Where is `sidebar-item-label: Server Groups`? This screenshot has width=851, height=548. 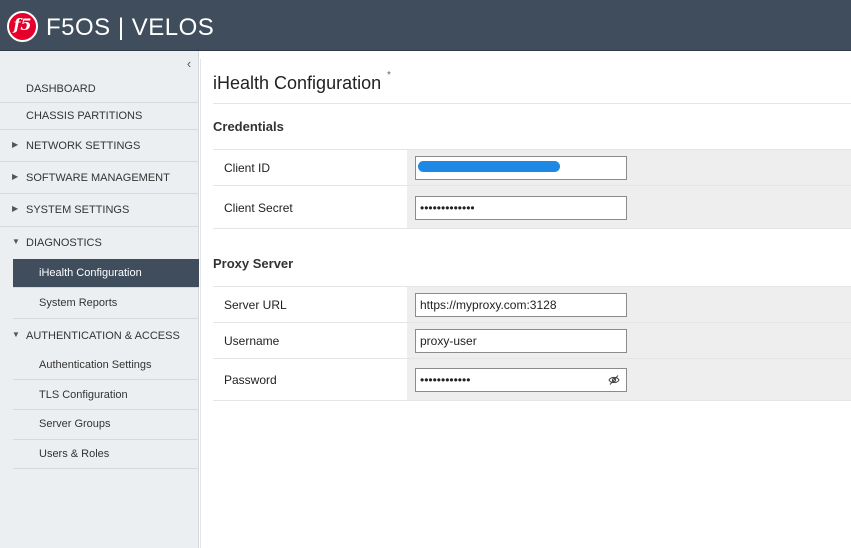
sidebar-item-label: Server Groups is located at coordinates (75, 424).